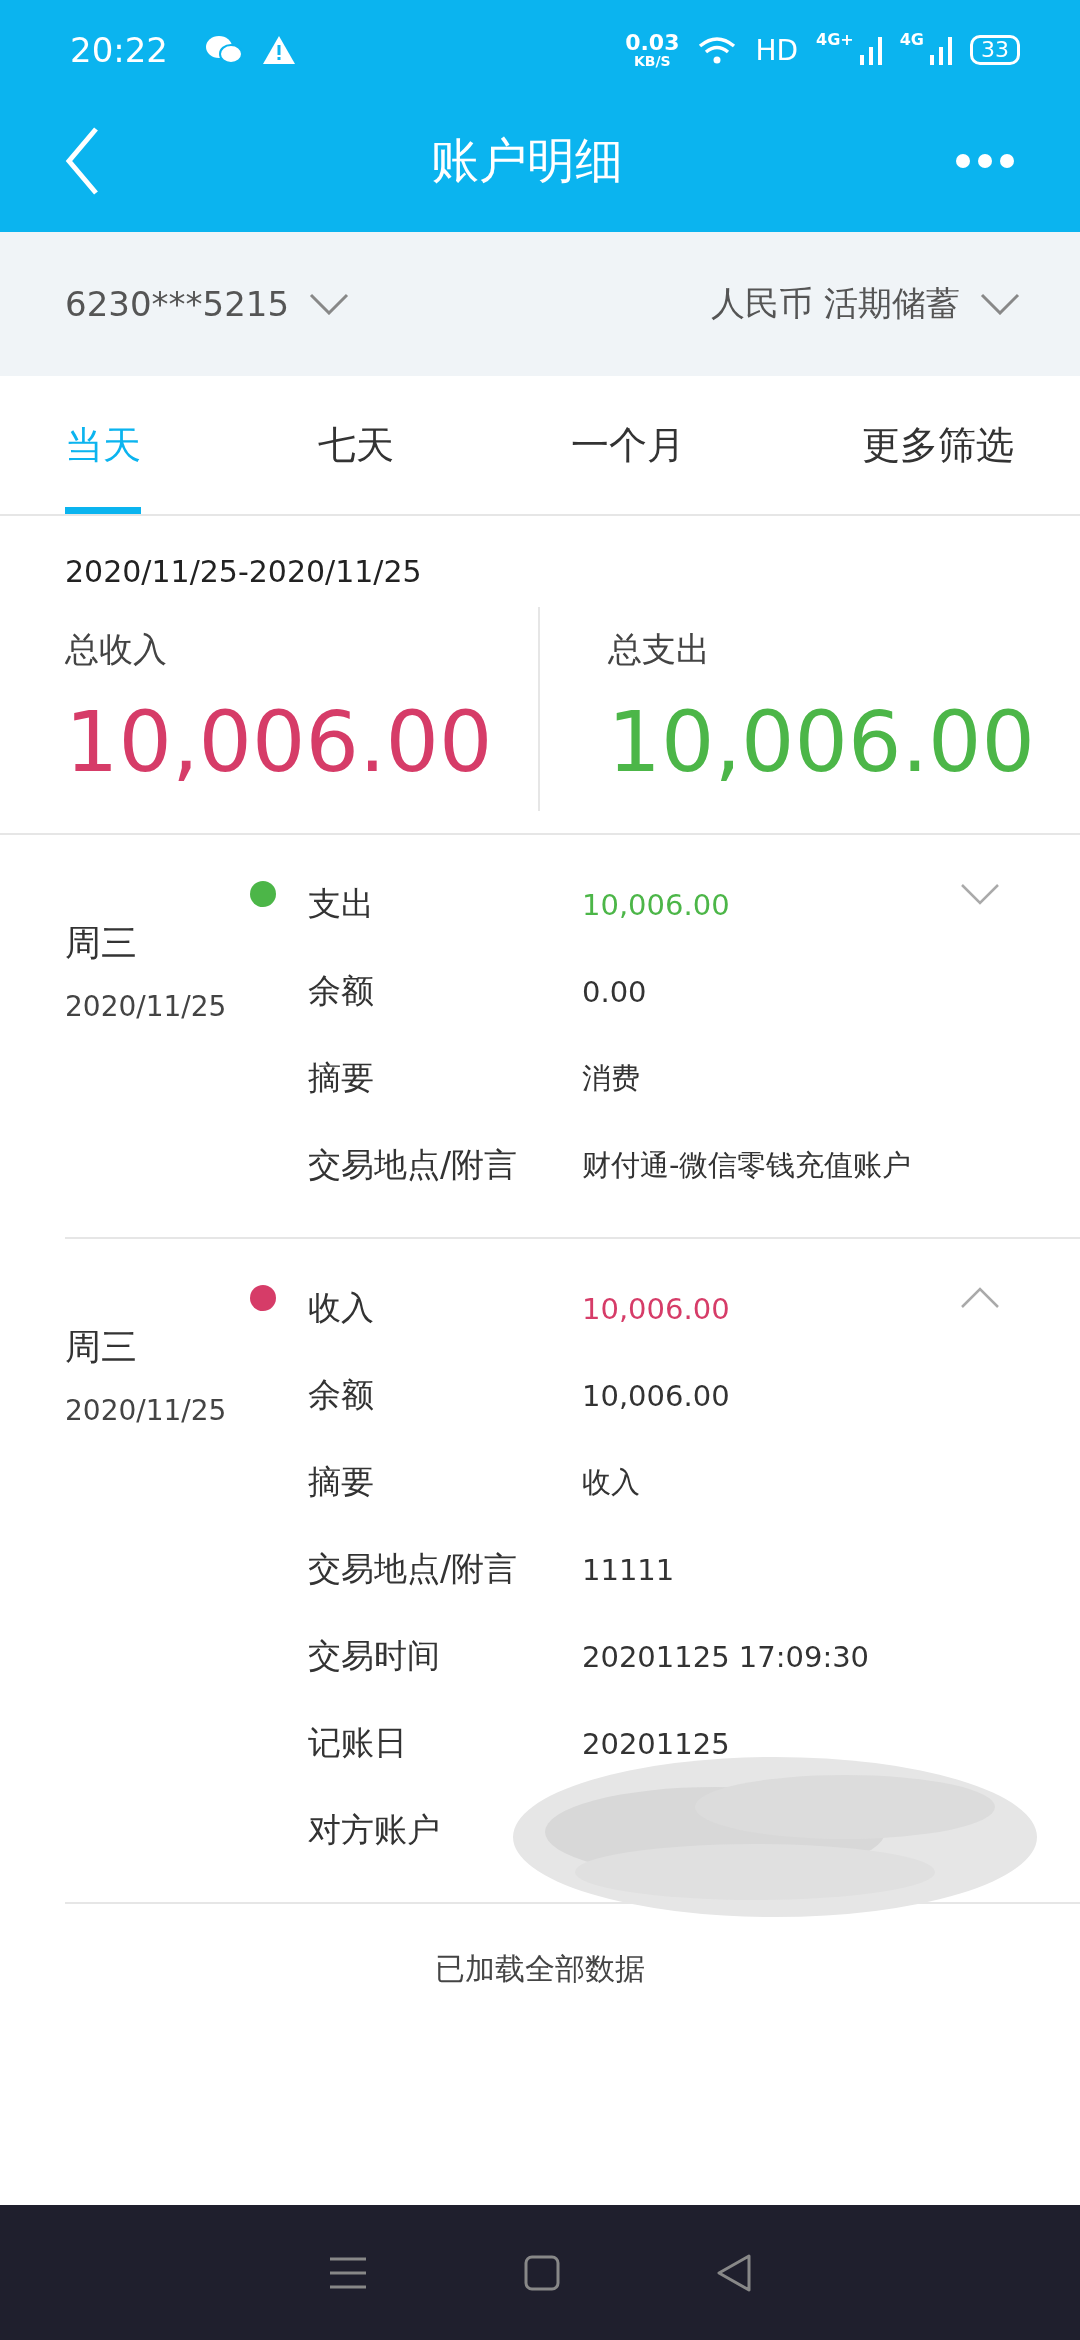 The height and width of the screenshot is (2340, 1080). What do you see at coordinates (341, 1308) in the screenshot?
I see `field-label: 收入` at bounding box center [341, 1308].